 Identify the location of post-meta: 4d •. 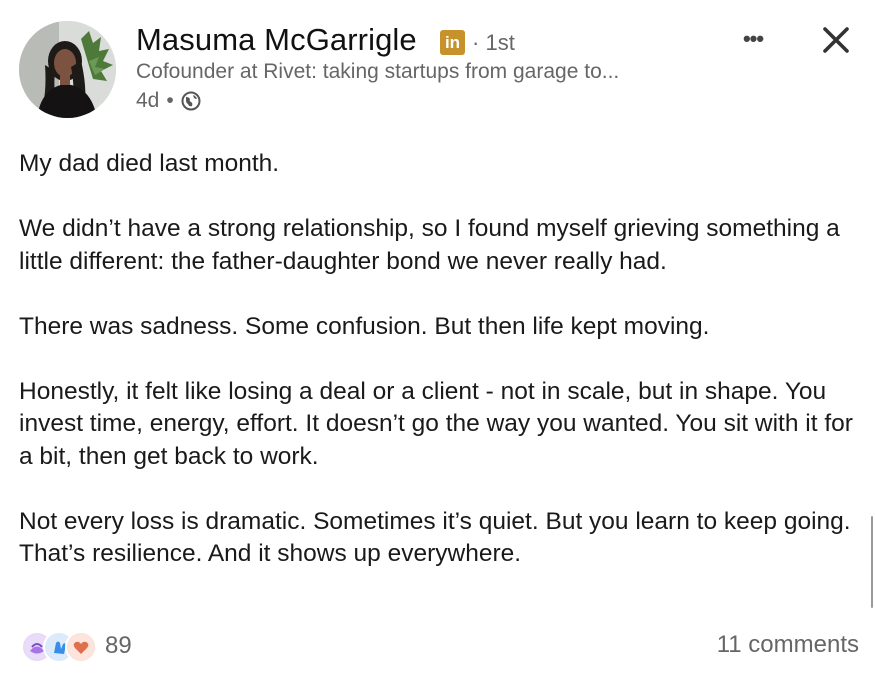
(168, 101).